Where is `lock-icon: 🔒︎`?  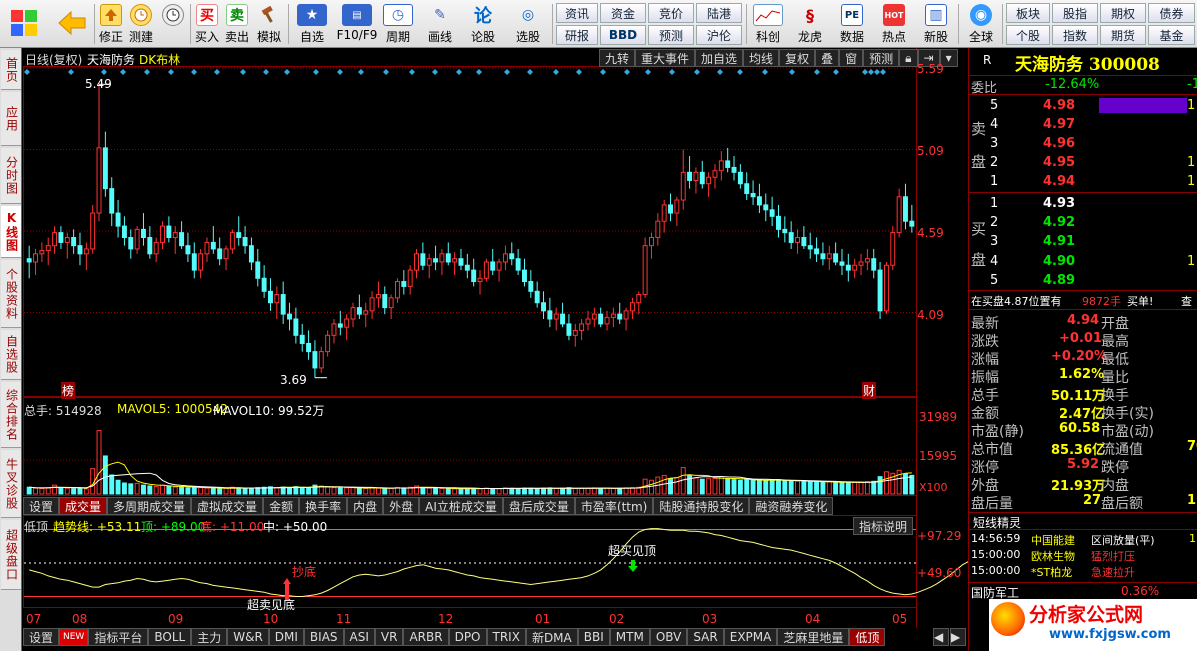
lock-icon: 🔒︎ is located at coordinates (908, 58).